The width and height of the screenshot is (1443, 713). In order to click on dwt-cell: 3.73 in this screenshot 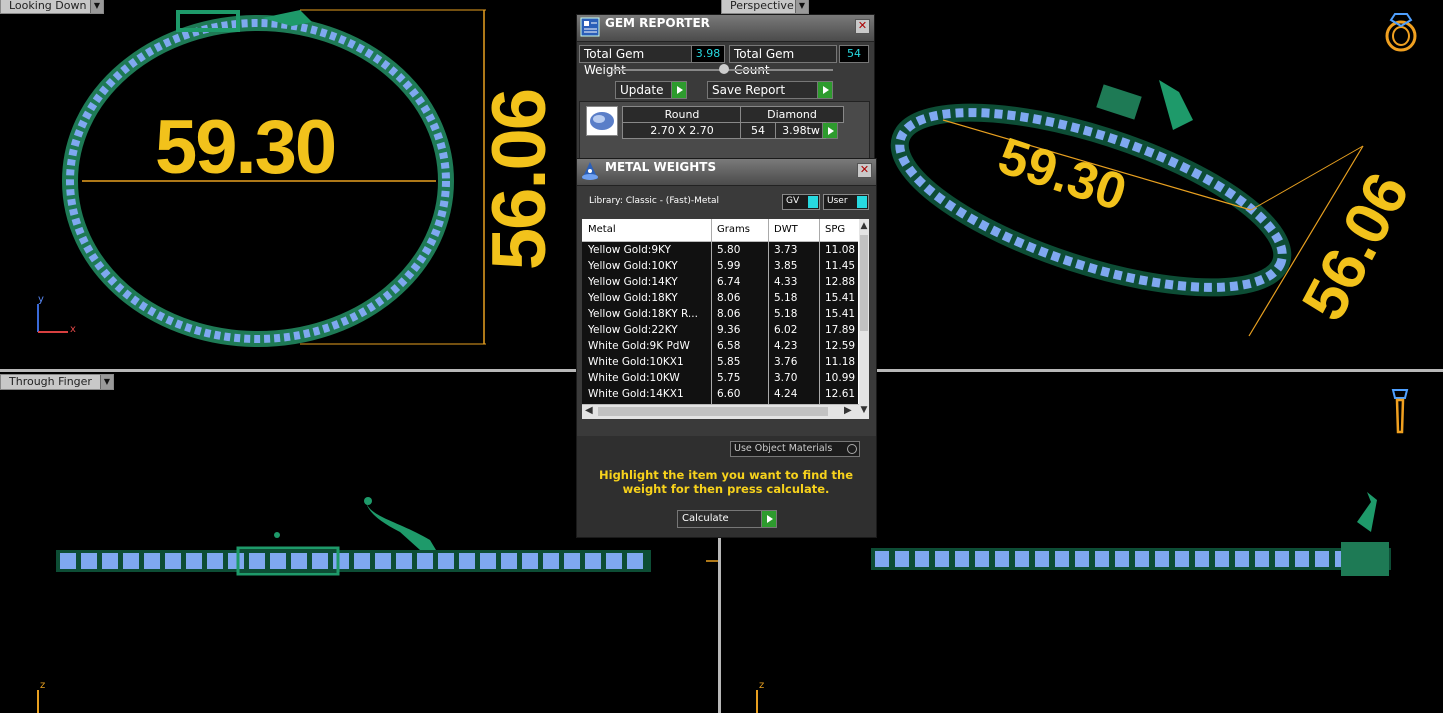, I will do `click(786, 250)`.